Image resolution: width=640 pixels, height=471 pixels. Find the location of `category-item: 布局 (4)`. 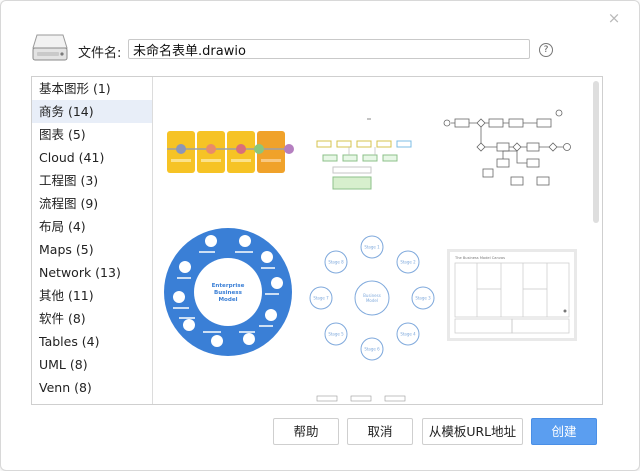

category-item: 布局 (4) is located at coordinates (92, 226).